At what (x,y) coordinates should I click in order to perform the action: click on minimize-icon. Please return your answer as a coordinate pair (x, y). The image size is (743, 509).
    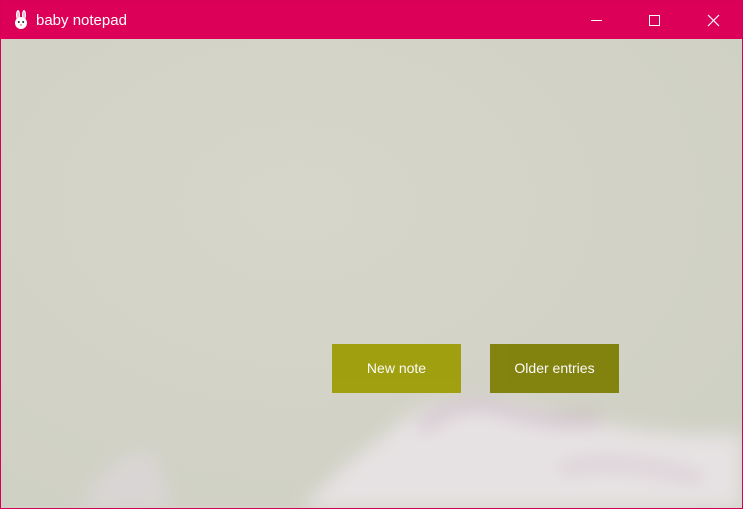
    Looking at the image, I should click on (596, 20).